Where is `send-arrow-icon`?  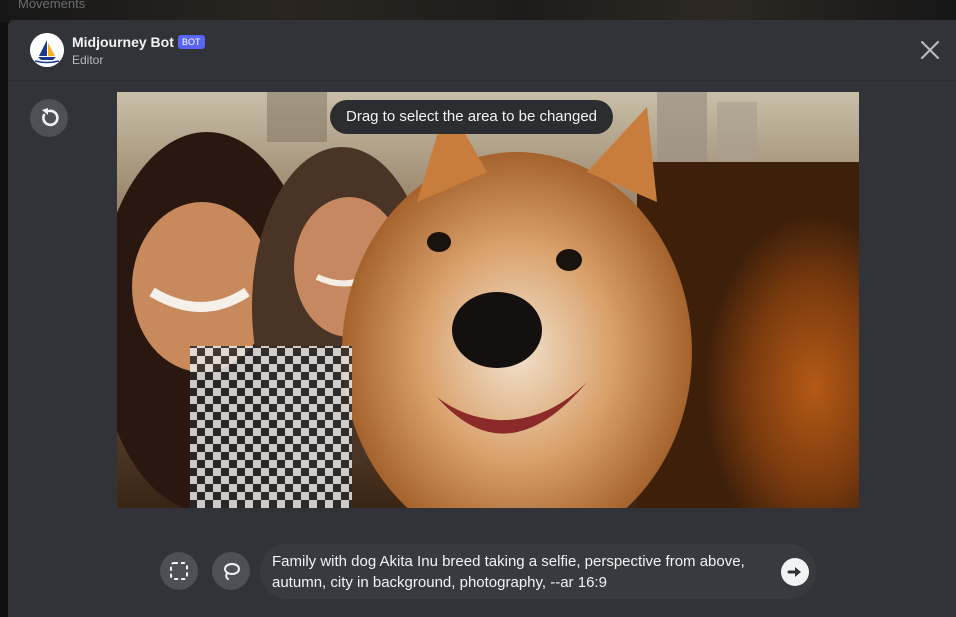
send-arrow-icon is located at coordinates (794, 572).